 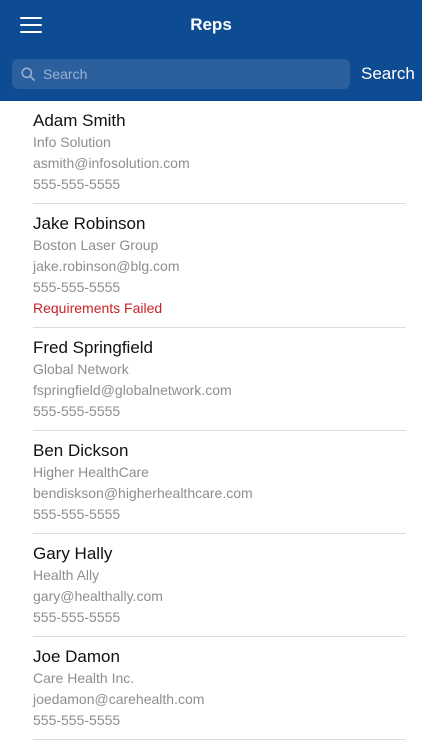 I want to click on rep-name: Joe Damon, so click(x=76, y=656).